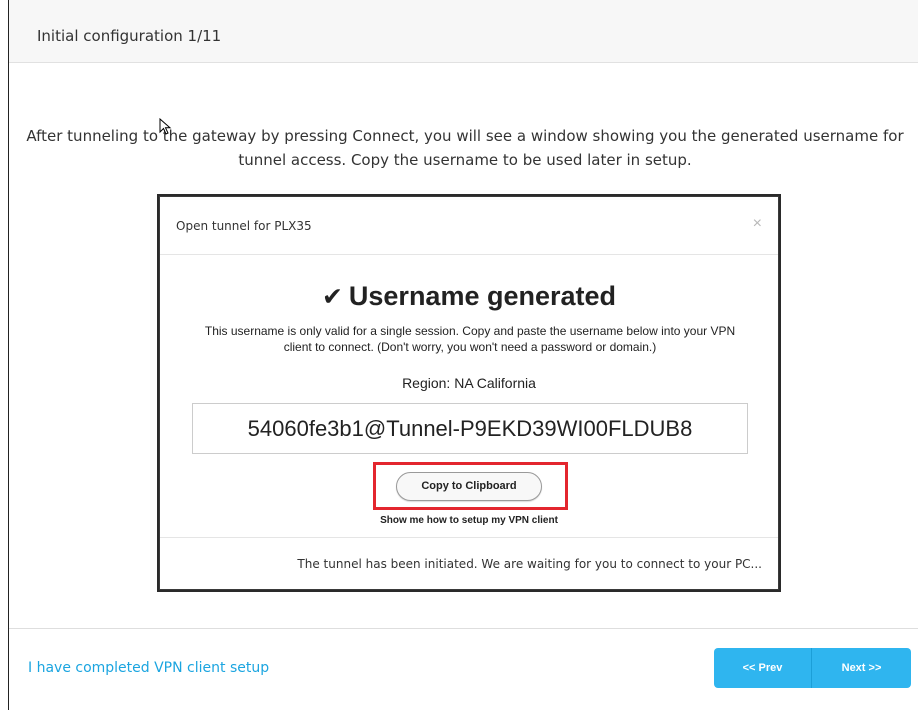  Describe the element at coordinates (463, 31) in the screenshot. I see `wizard-header: Initial configuration 1/11` at that location.